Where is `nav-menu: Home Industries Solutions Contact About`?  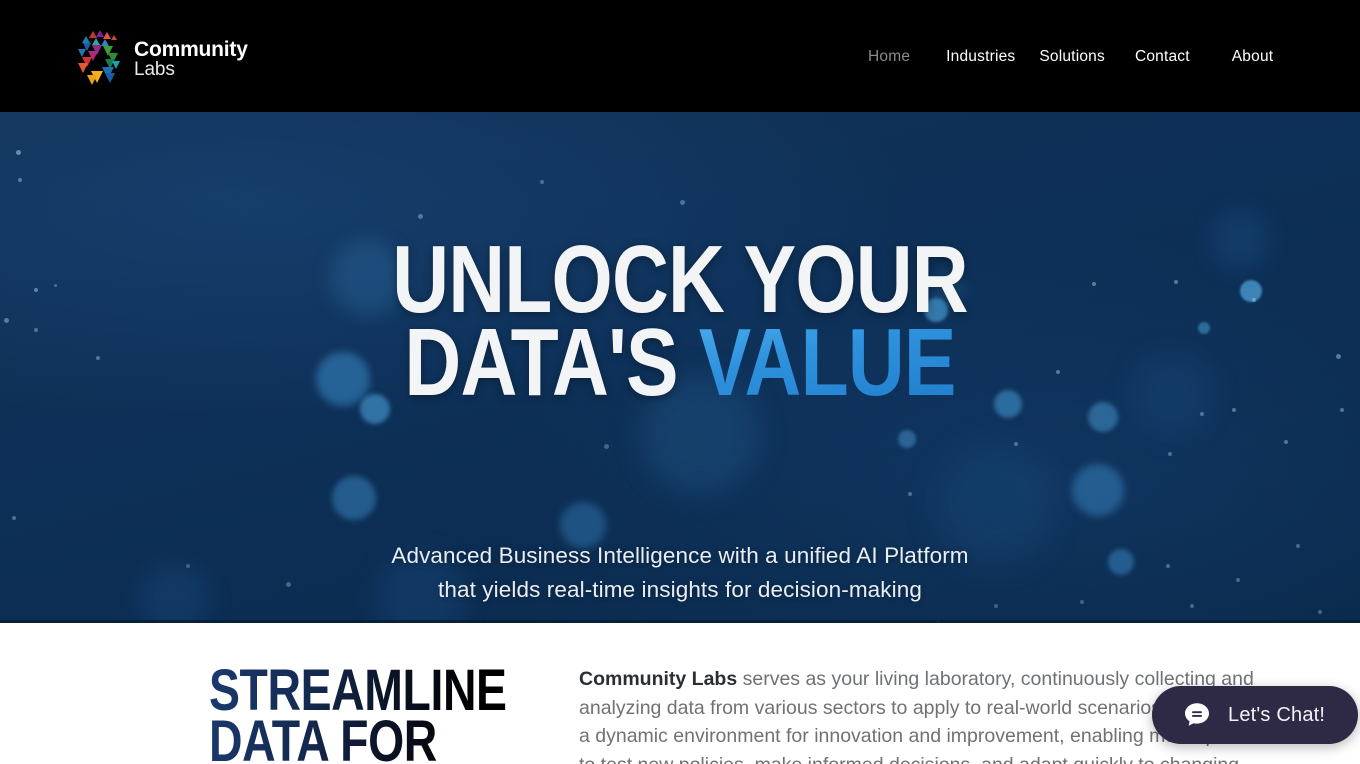
nav-menu: Home Industries Solutions Contact About is located at coordinates (1070, 57).